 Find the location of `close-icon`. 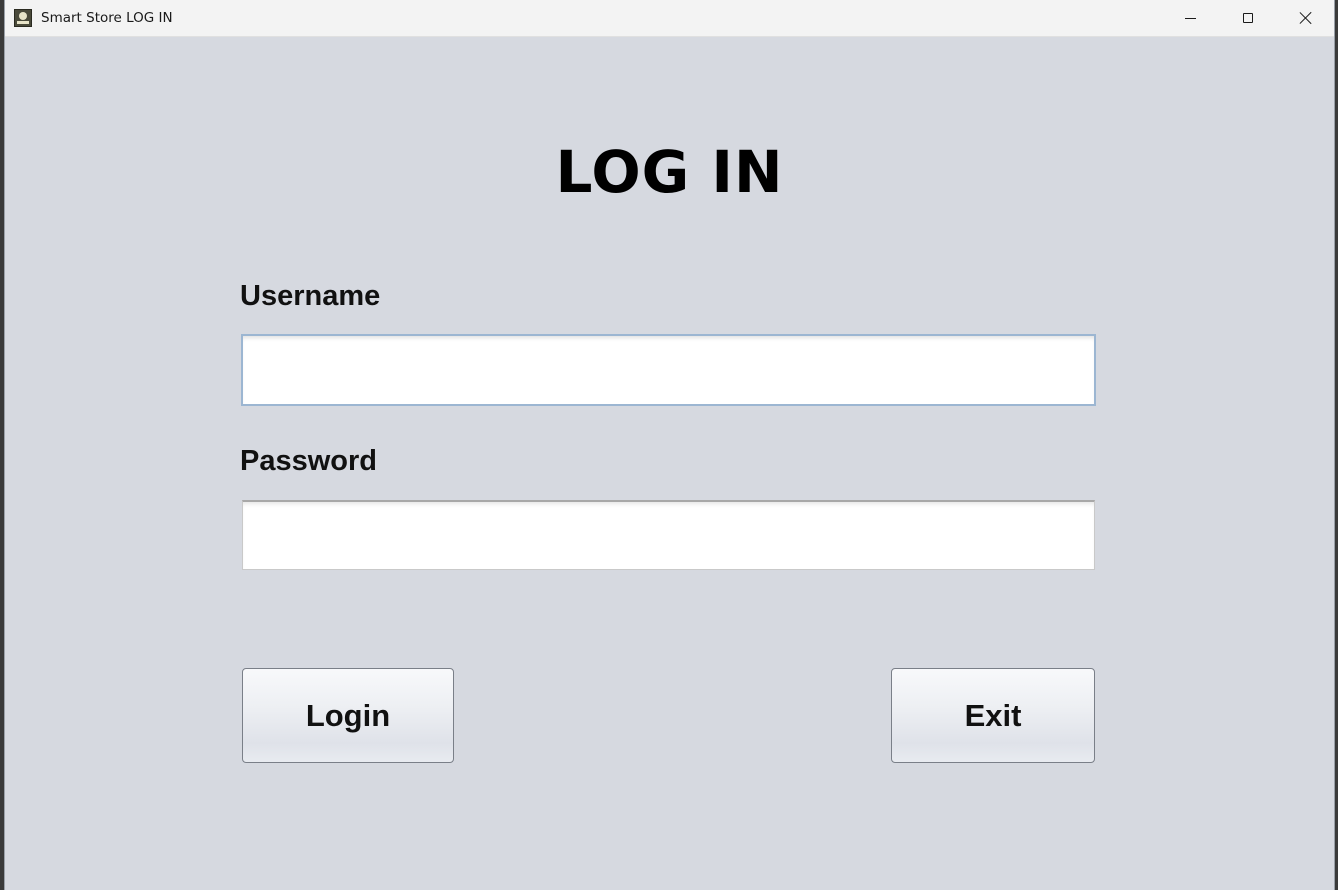

close-icon is located at coordinates (1306, 18).